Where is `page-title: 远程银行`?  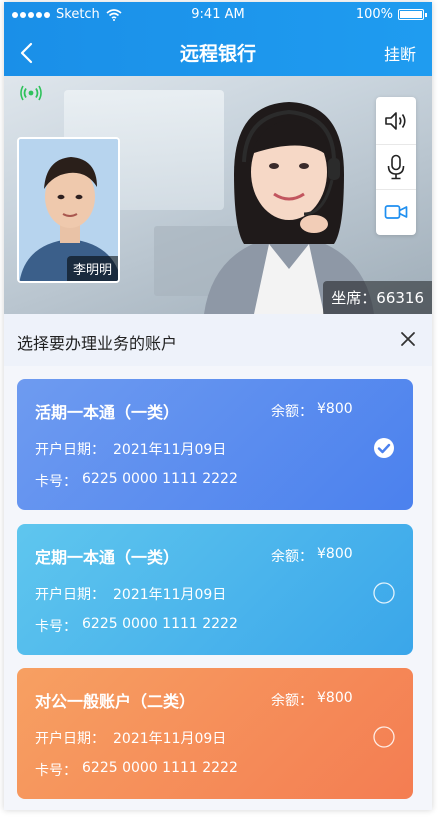
page-title: 远程银行 is located at coordinates (217, 54).